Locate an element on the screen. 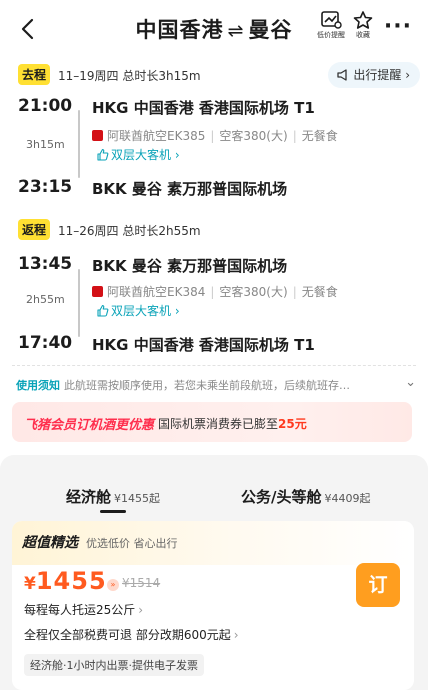  outbound-arrival-airport: BKK 曼谷 素万那普国际机场 is located at coordinates (190, 189).